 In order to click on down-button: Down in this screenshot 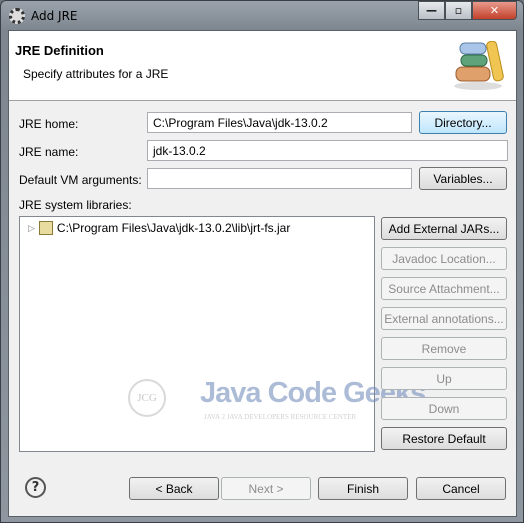, I will do `click(444, 408)`.